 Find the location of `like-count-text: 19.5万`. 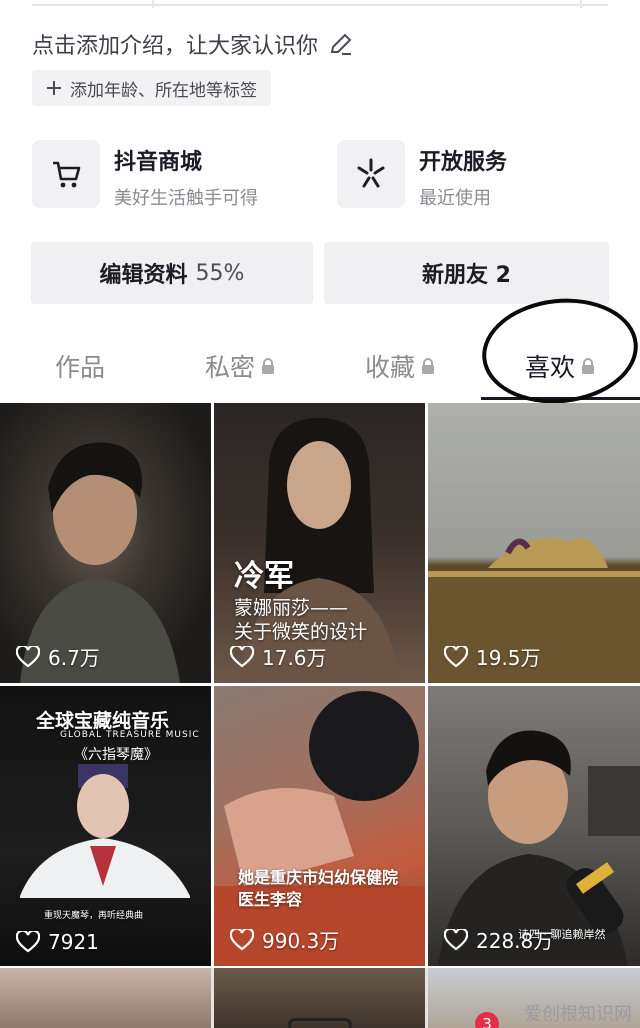

like-count-text: 19.5万 is located at coordinates (508, 658).